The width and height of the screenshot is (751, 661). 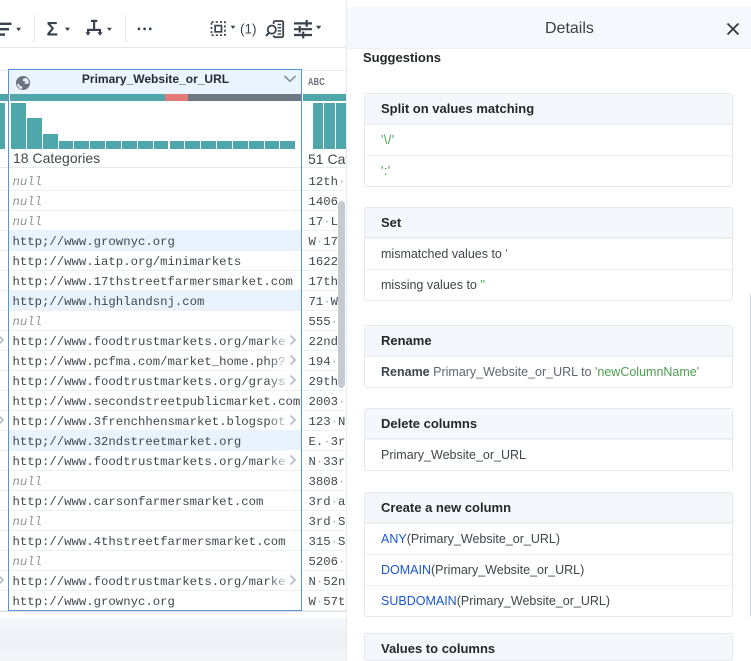 I want to click on svg-text: (1), so click(x=248, y=29).